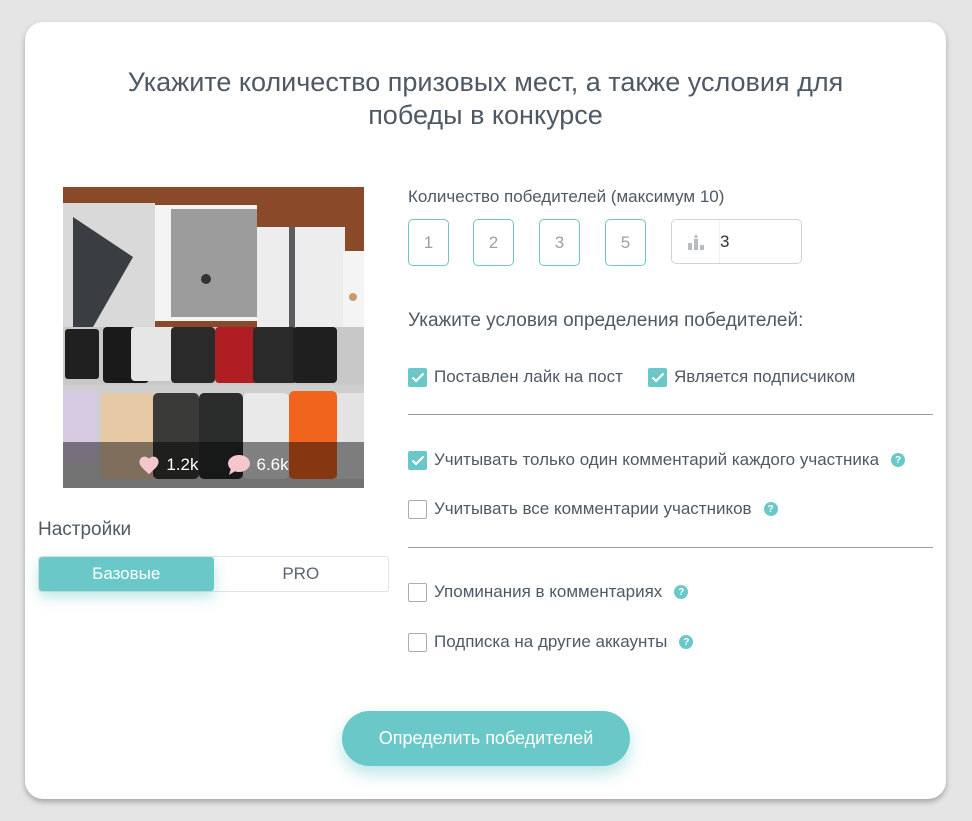  I want to click on settings-mode-toggle: Базовые PRO, so click(213, 574).